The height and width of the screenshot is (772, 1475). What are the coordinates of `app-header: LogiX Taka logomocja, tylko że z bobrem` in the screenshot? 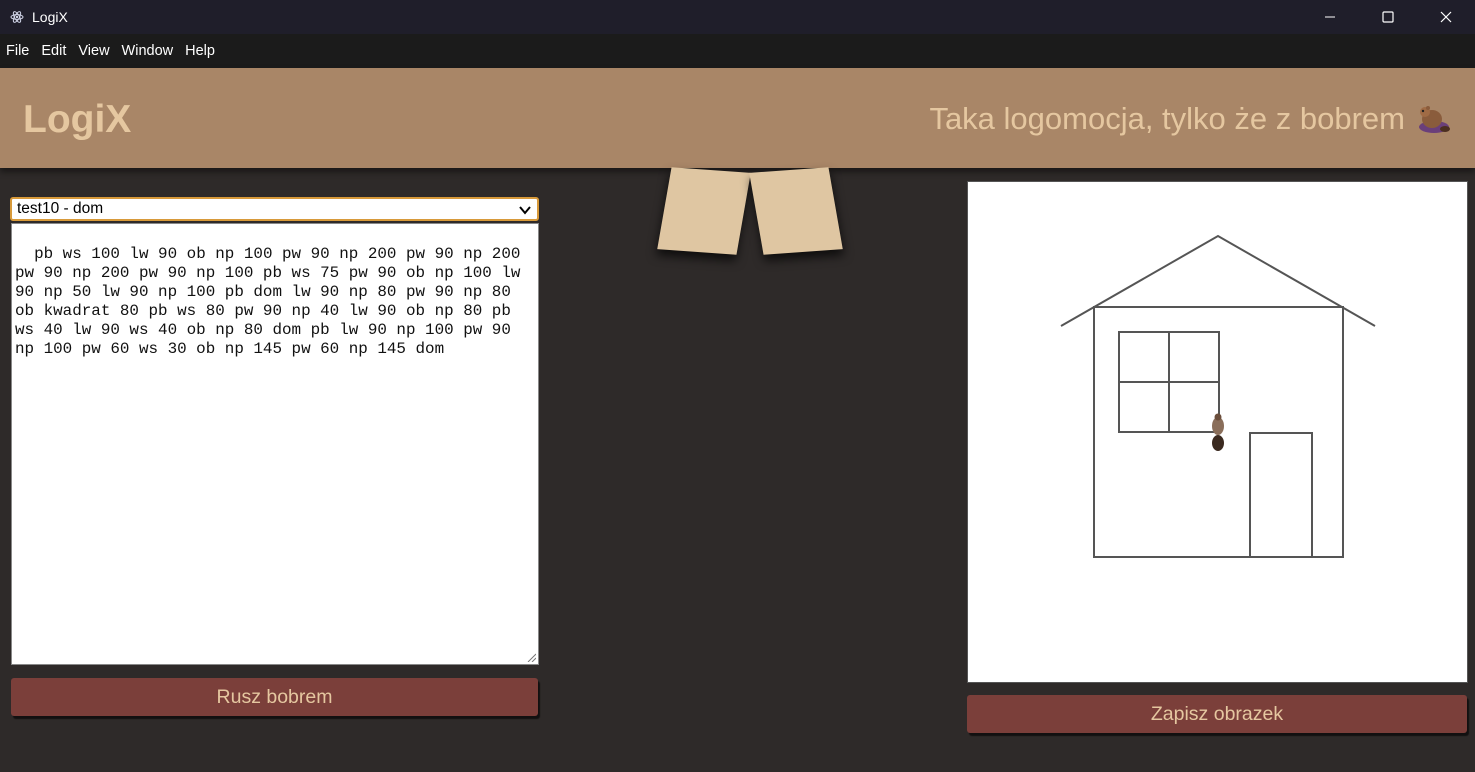 It's located at (737, 118).